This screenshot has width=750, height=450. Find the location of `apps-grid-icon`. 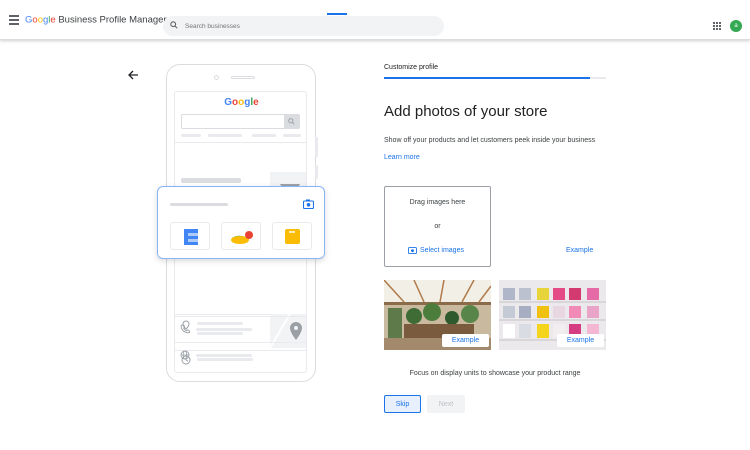

apps-grid-icon is located at coordinates (717, 26).